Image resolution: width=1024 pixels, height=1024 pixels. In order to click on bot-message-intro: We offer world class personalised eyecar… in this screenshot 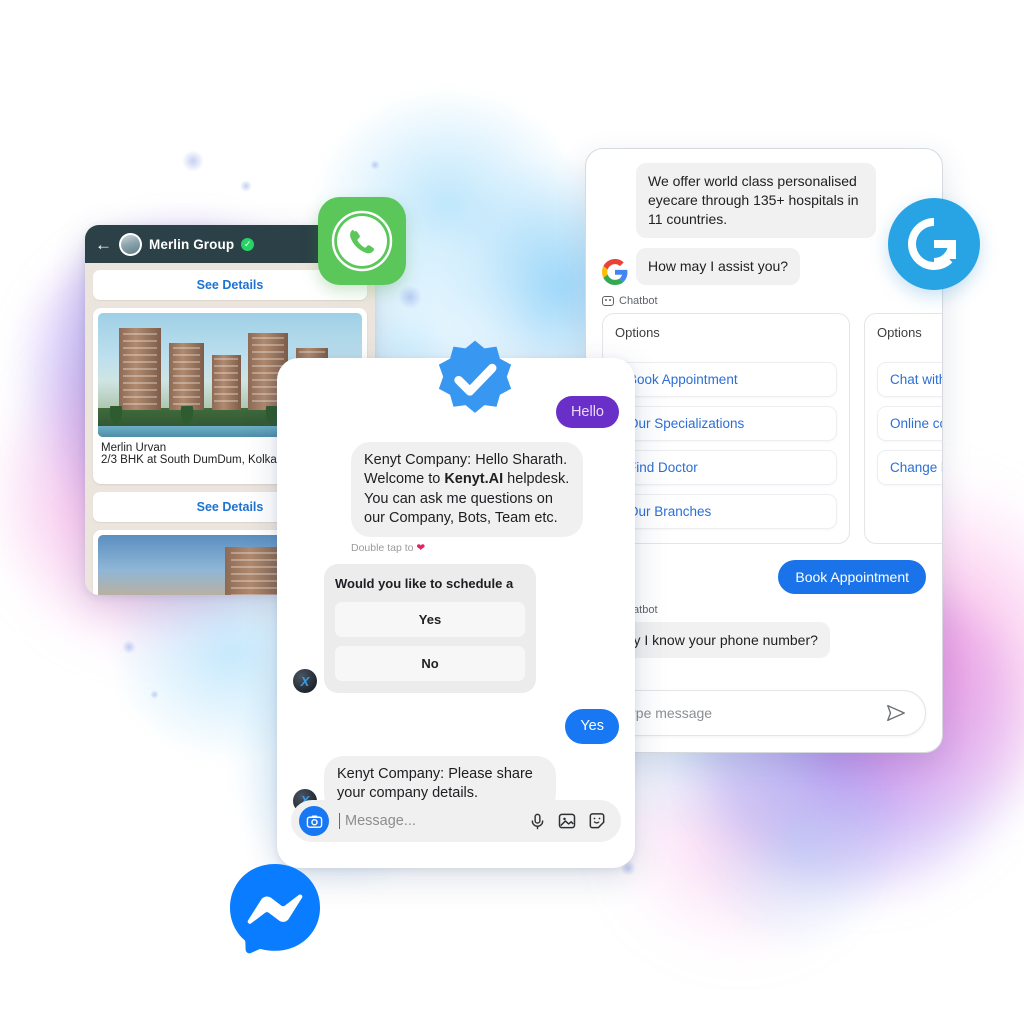, I will do `click(756, 200)`.